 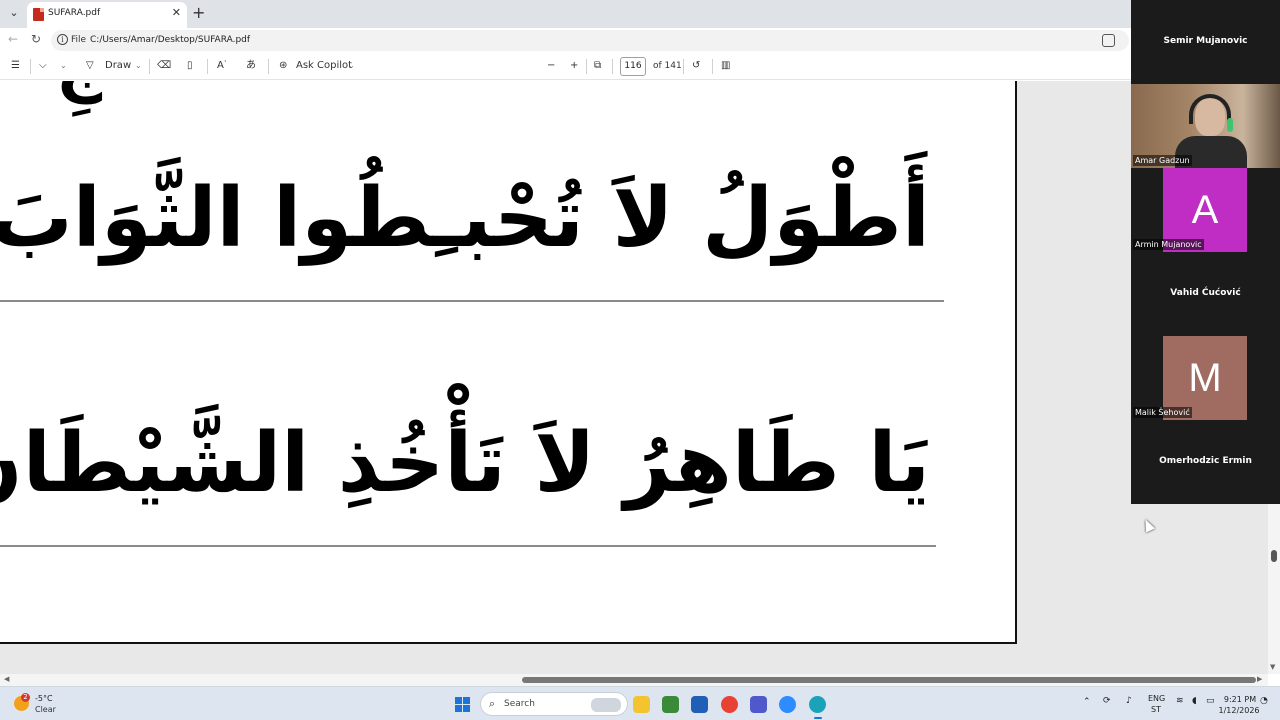 What do you see at coordinates (1107, 701) in the screenshot?
I see `sync-icon: ⟳` at bounding box center [1107, 701].